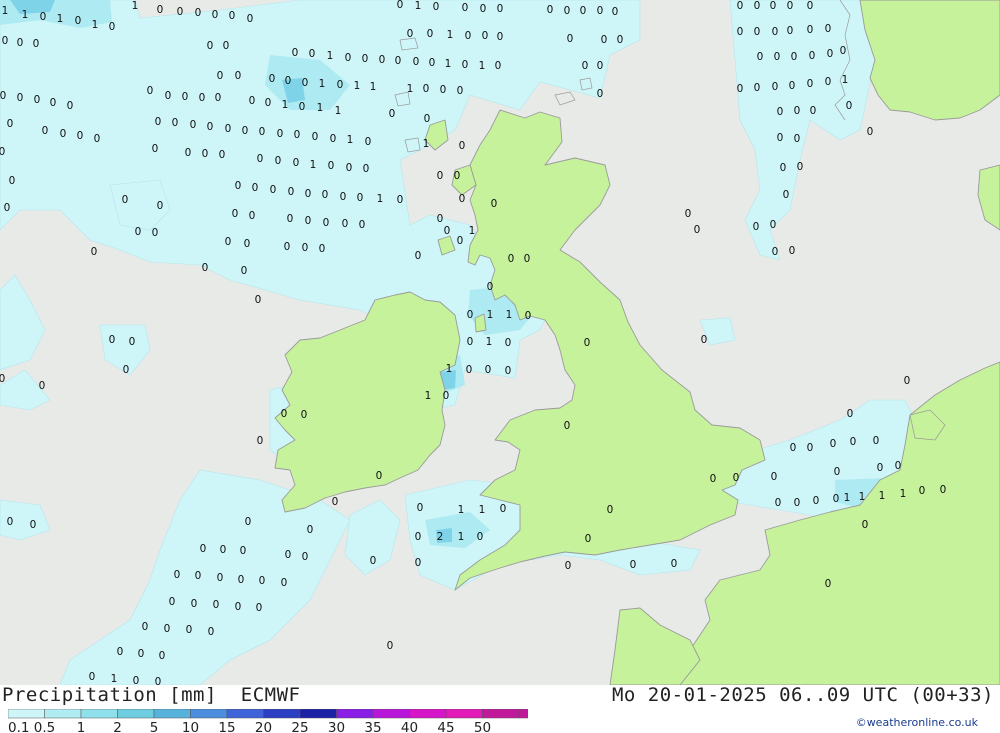 This screenshot has width=1000, height=733. Describe the element at coordinates (81, 726) in the screenshot. I see `legend-label: 1` at that location.